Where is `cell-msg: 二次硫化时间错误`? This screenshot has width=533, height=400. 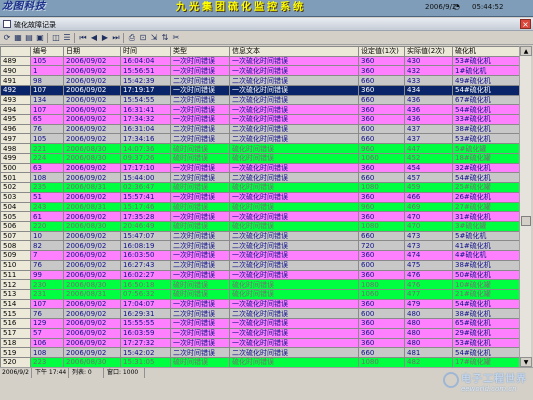 cell-msg: 二次硫化时间错误 is located at coordinates (294, 246).